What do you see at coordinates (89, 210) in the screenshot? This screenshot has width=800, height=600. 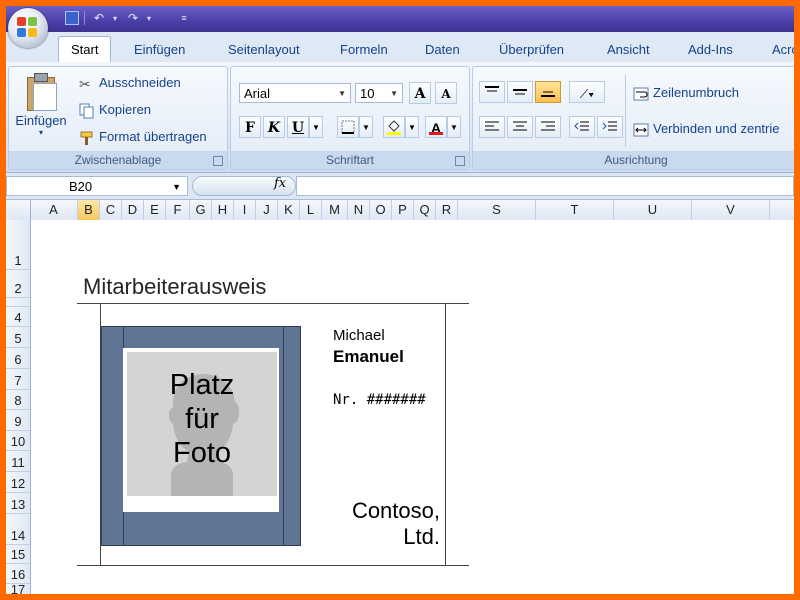 I see `column-header: B` at bounding box center [89, 210].